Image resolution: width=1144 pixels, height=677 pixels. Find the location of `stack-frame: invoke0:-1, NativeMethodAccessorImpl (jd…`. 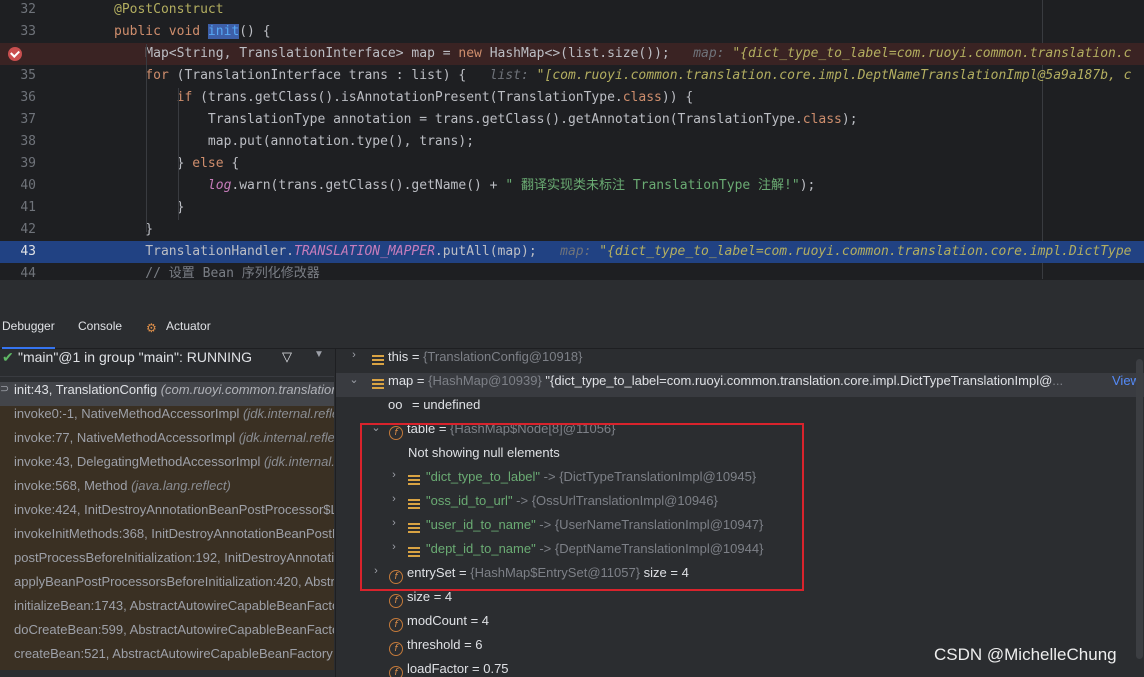

stack-frame: invoke0:-1, NativeMethodAccessorImpl (jd… is located at coordinates (167, 418).